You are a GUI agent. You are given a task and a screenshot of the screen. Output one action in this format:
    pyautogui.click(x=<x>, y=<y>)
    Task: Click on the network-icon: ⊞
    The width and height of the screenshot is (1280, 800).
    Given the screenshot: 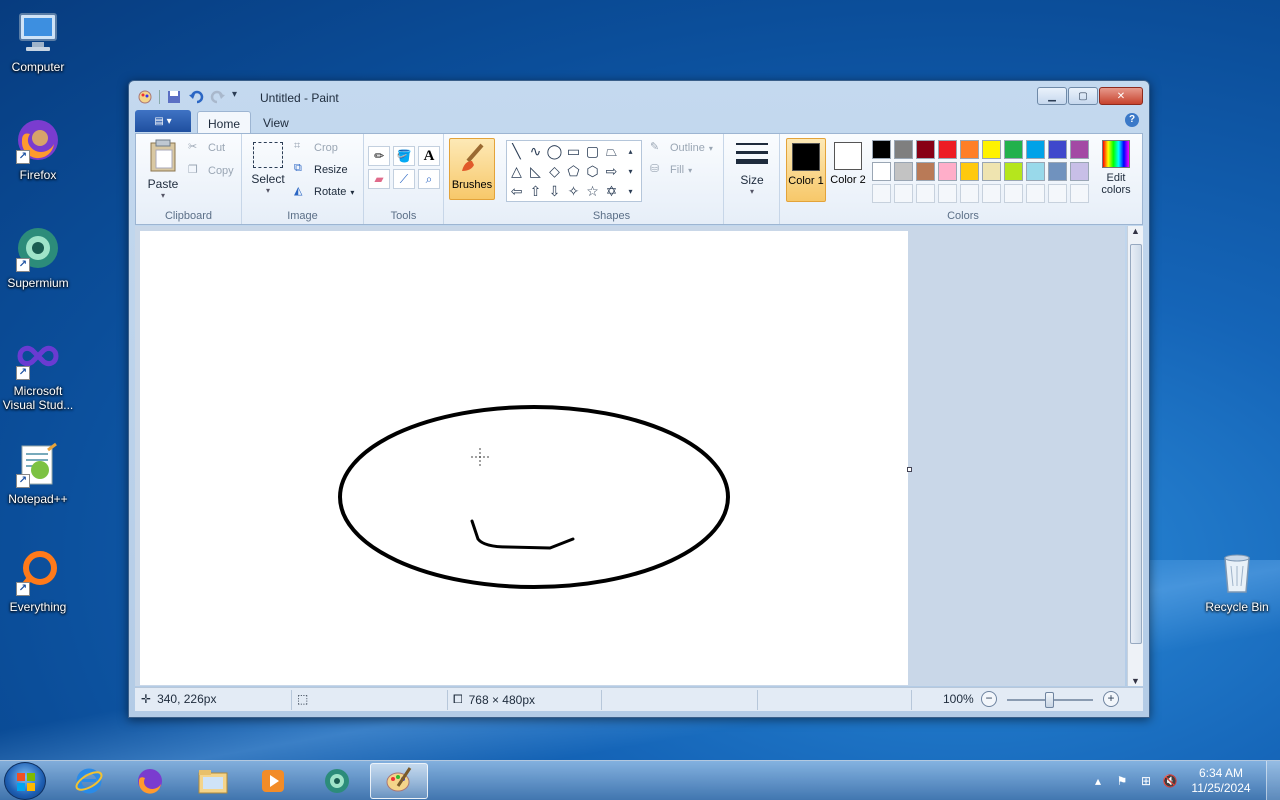 What is the action you would take?
    pyautogui.click(x=1146, y=781)
    